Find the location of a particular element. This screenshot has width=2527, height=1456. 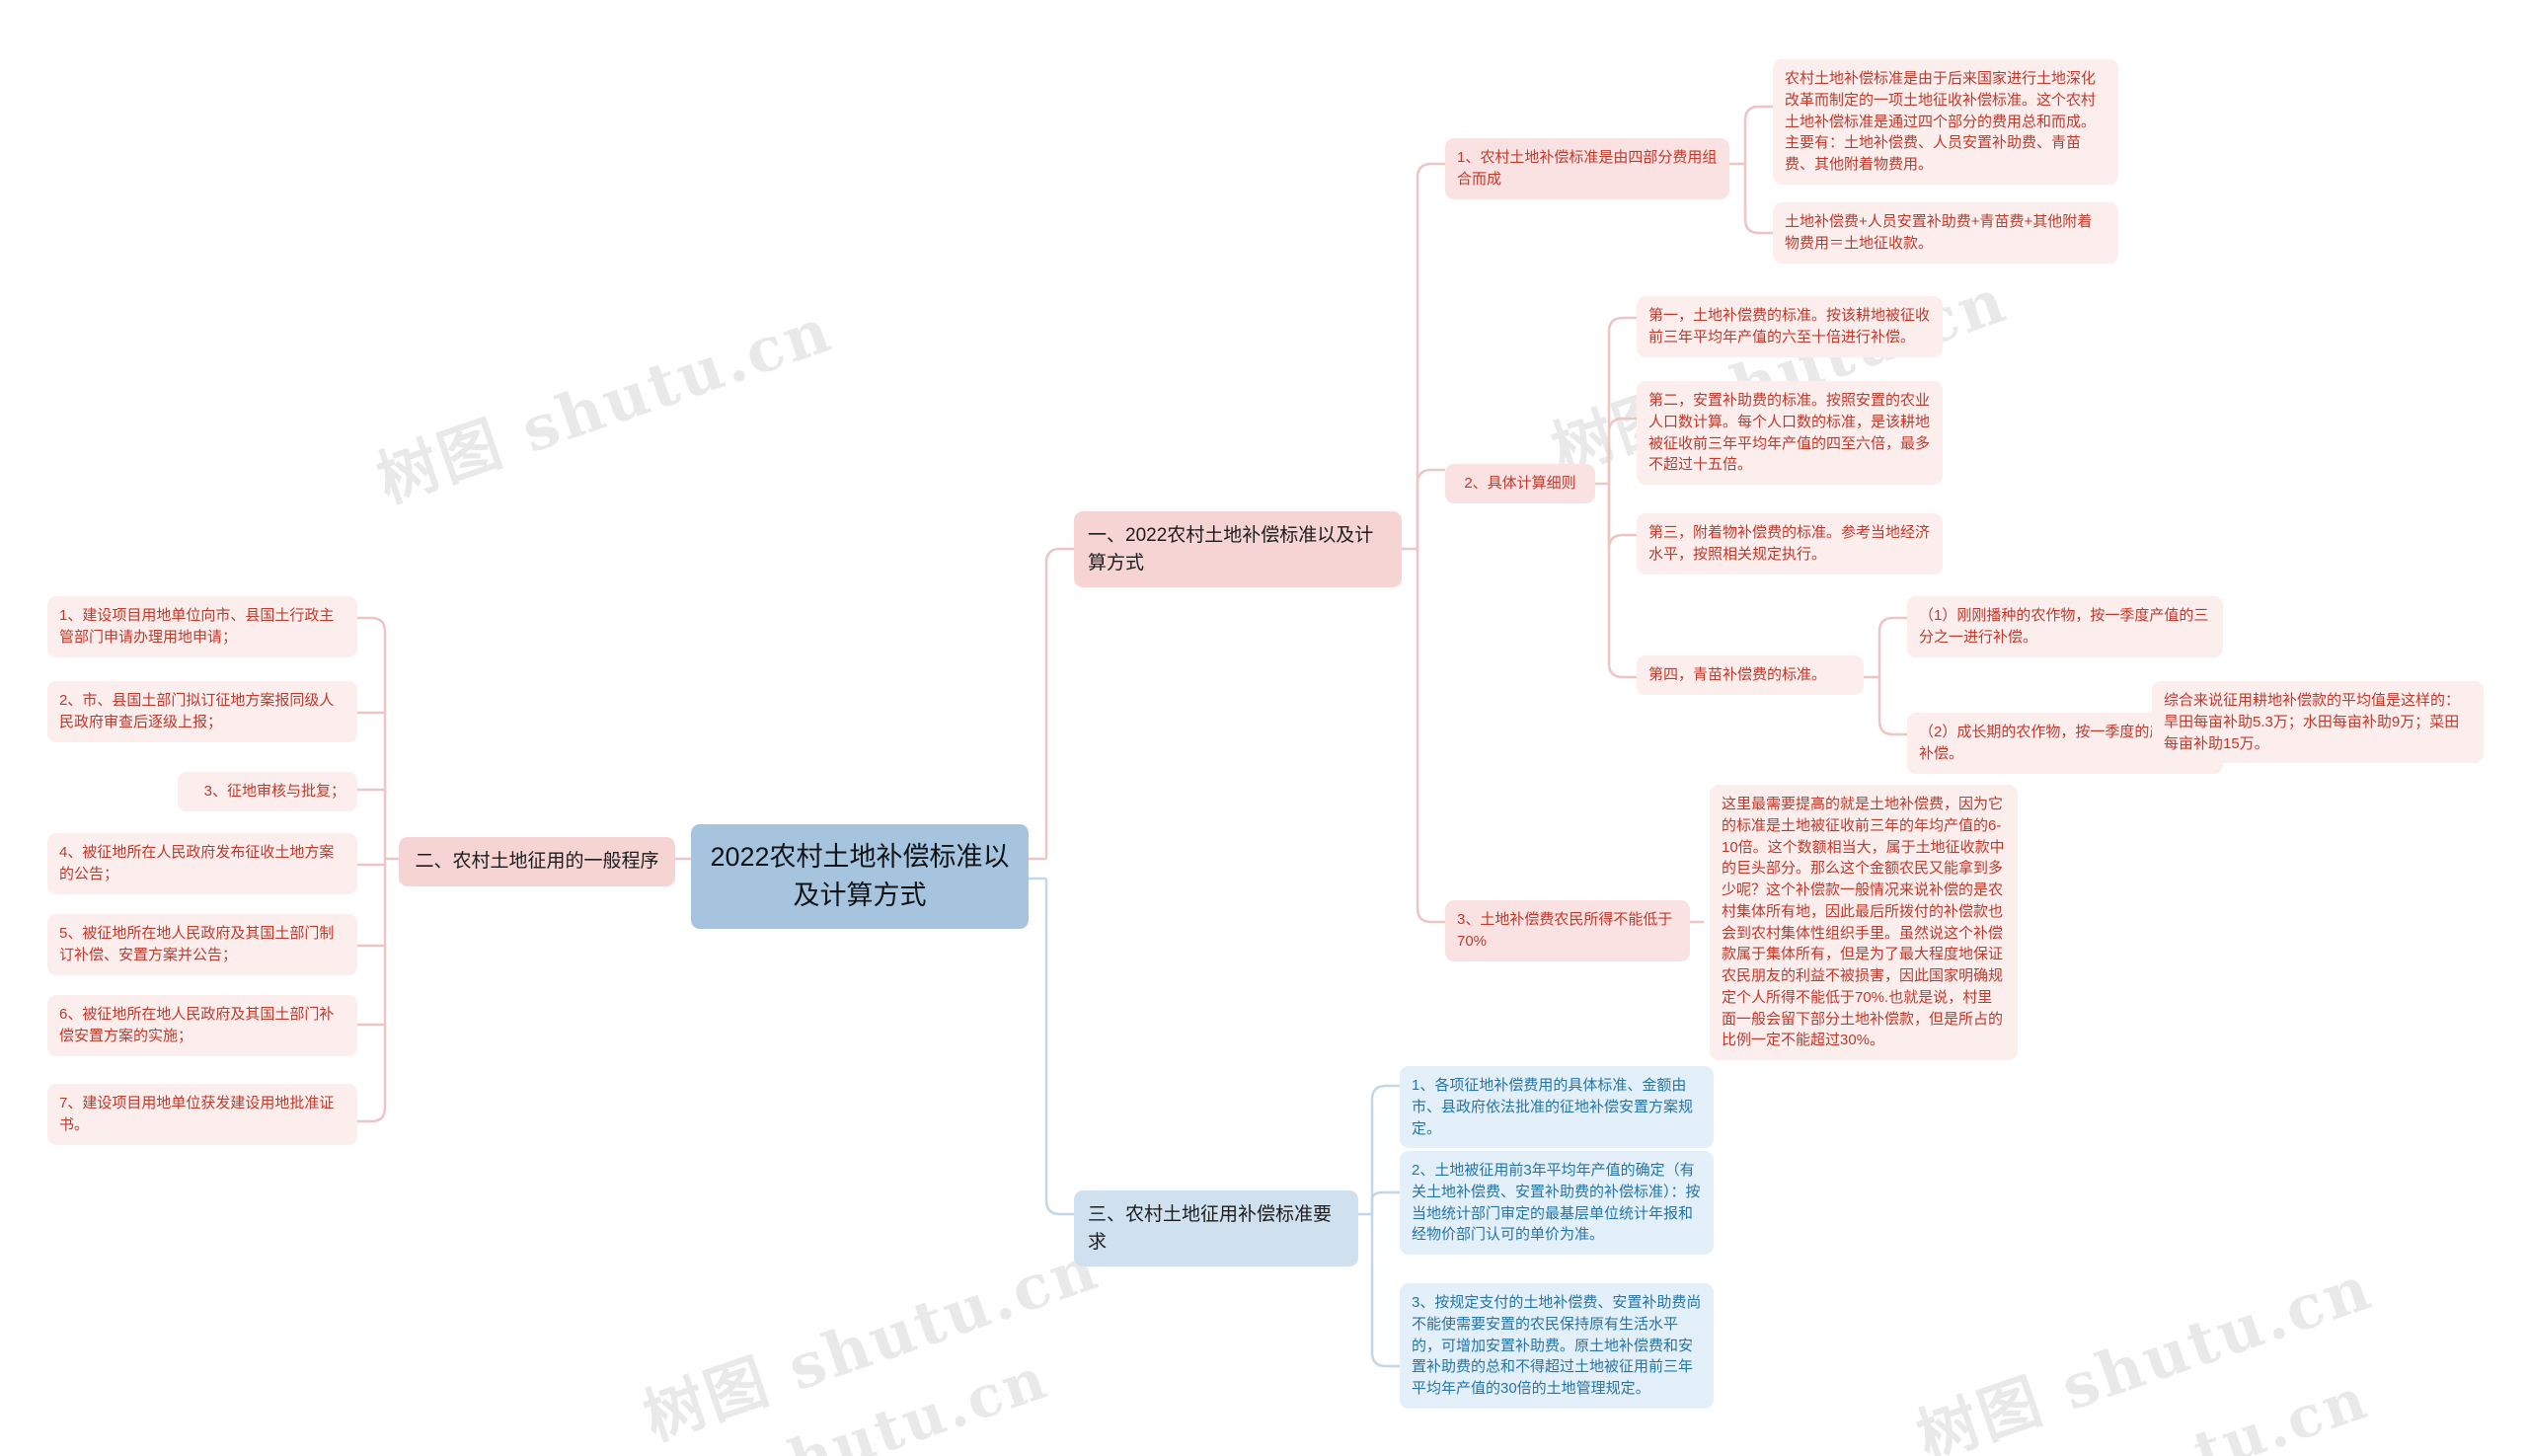

branch-one-child-2-label: 2、具体计算细则 is located at coordinates (1520, 483).